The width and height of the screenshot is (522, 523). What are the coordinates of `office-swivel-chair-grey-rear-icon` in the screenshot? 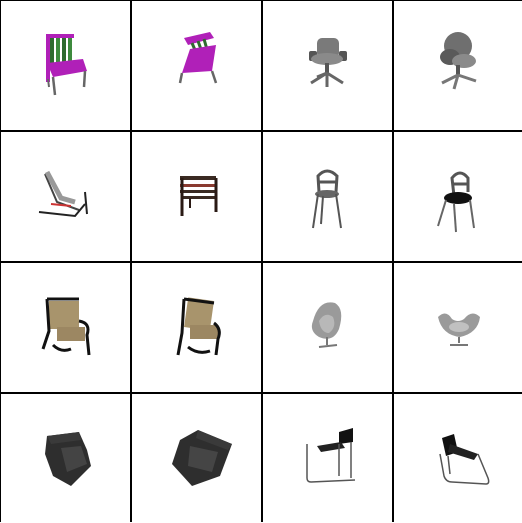 It's located at (458, 61).